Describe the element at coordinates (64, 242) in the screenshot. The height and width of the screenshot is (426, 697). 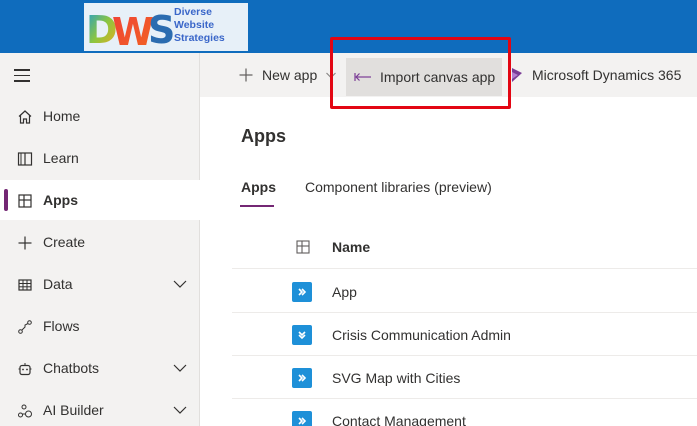
I see `sidebar-item-label: Create` at that location.